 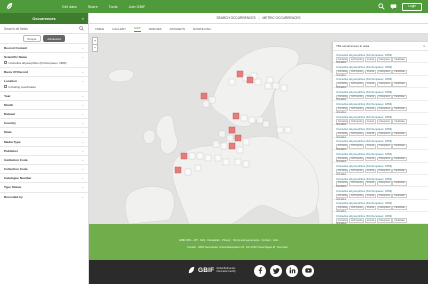 What do you see at coordinates (44, 29) in the screenshot?
I see `sidebar-search: Search all fields` at bounding box center [44, 29].